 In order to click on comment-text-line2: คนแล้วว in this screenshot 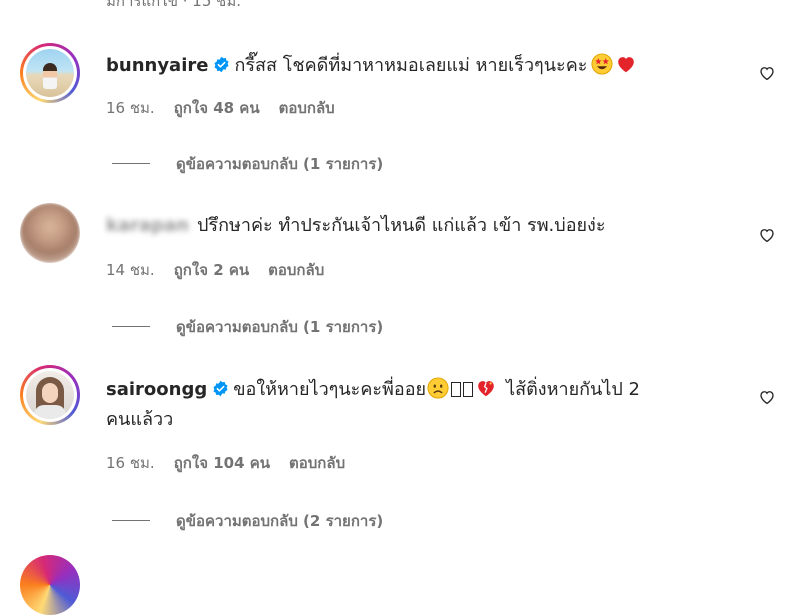, I will do `click(140, 419)`.